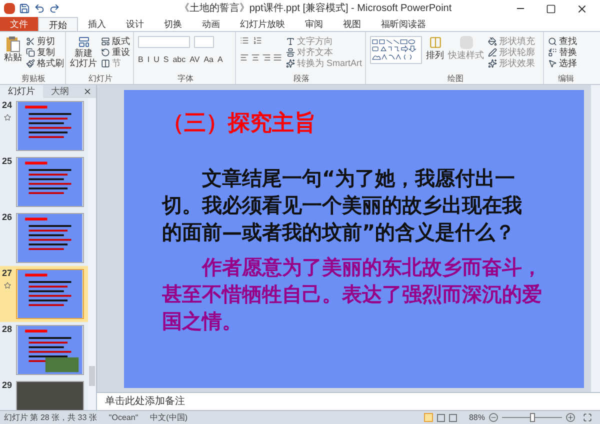  What do you see at coordinates (348, 401) in the screenshot?
I see `notes-field: 单击此处添加备注` at bounding box center [348, 401].